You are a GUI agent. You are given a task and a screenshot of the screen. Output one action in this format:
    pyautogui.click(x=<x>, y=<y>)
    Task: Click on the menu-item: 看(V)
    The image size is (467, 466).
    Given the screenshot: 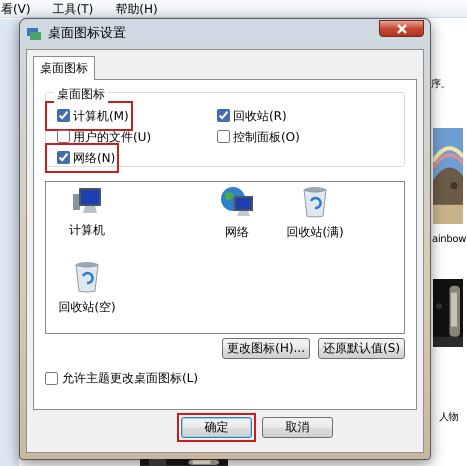 What is the action you would take?
    pyautogui.click(x=16, y=9)
    